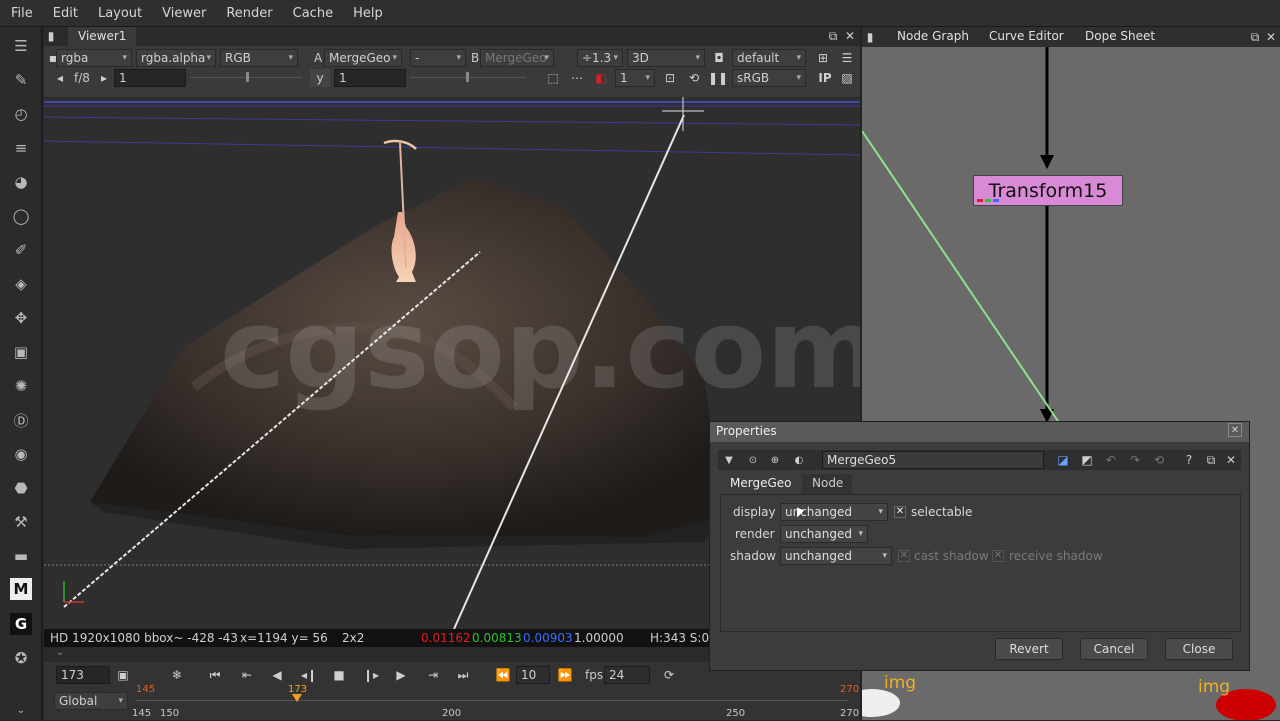 This screenshot has height=721, width=1280. What do you see at coordinates (850, 36) in the screenshot?
I see `close-panel-icon: ✕` at bounding box center [850, 36].